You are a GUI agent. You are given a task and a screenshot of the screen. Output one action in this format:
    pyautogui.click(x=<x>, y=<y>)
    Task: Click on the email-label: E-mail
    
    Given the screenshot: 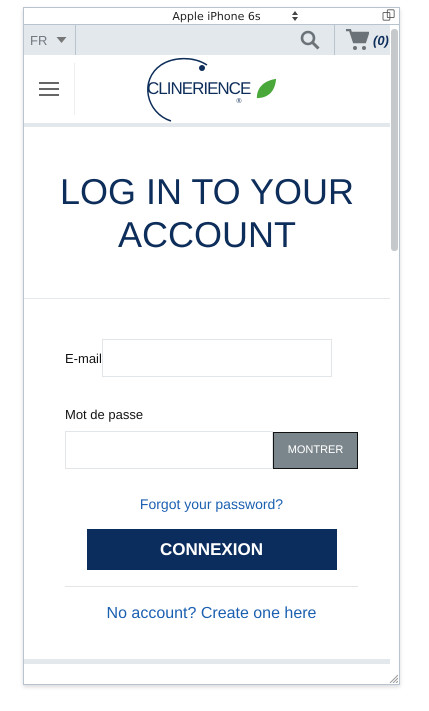 What is the action you would take?
    pyautogui.click(x=83, y=358)
    